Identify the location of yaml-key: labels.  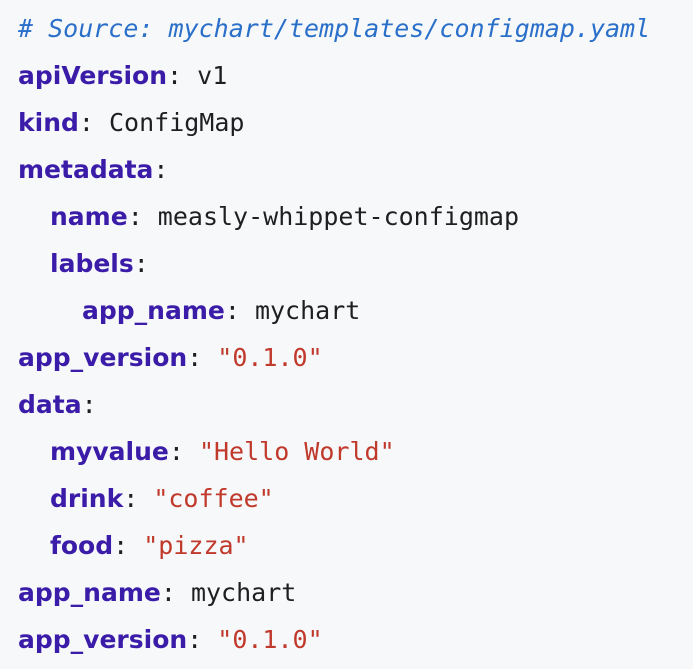
(92, 263).